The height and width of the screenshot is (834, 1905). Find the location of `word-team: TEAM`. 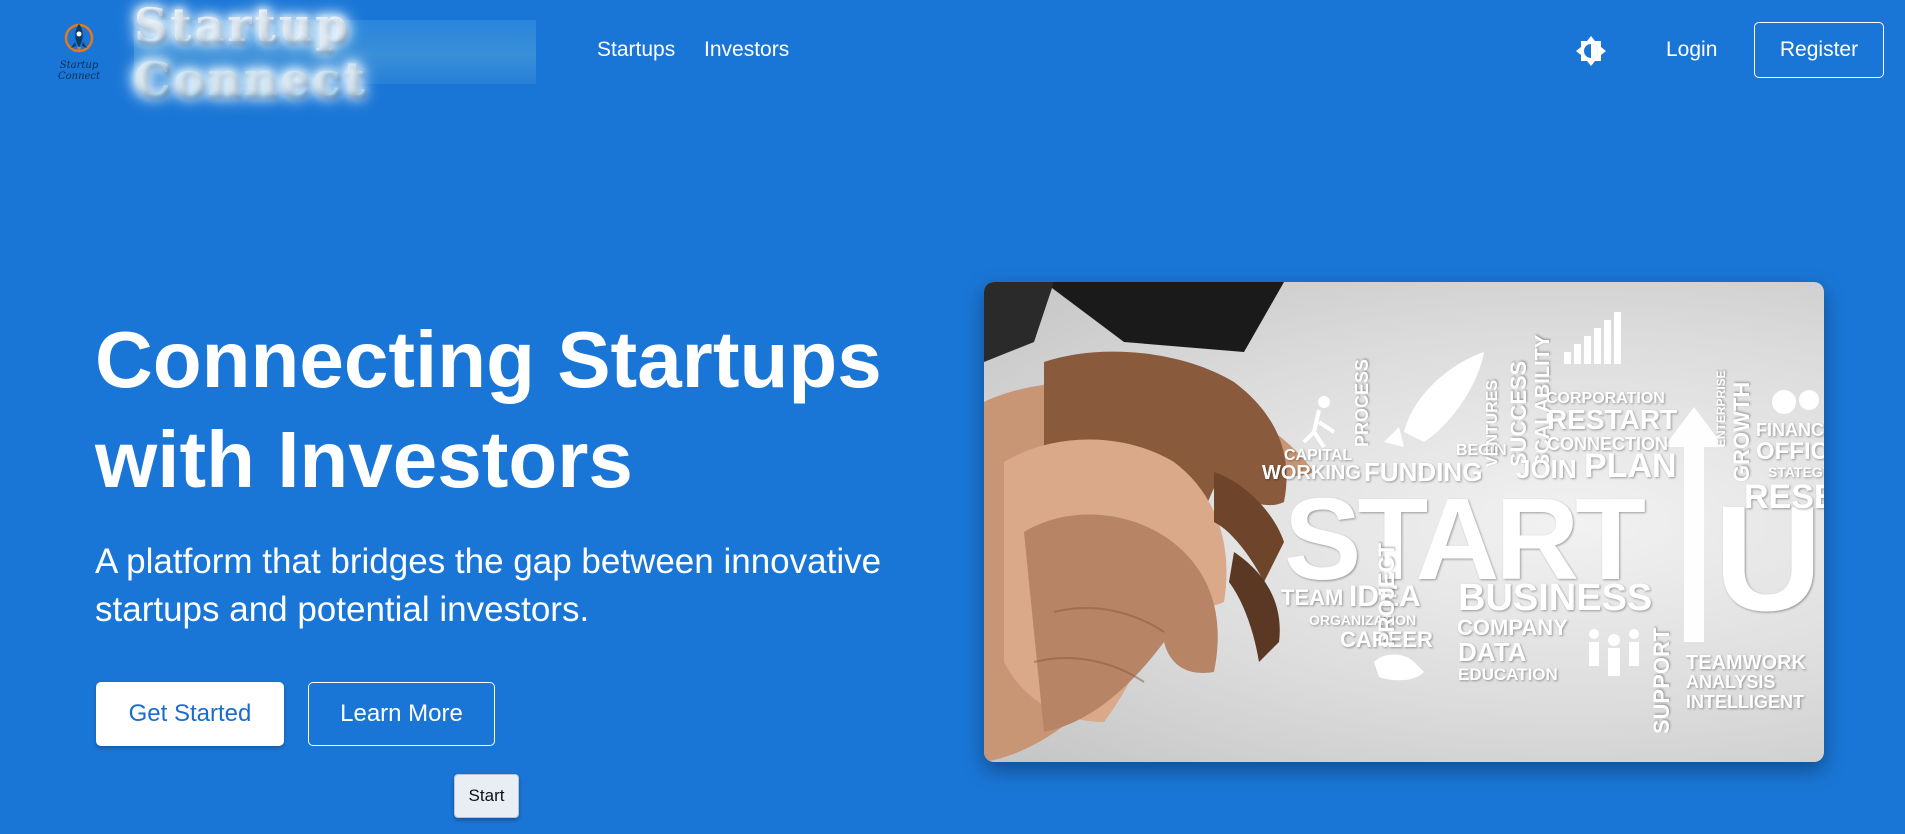

word-team: TEAM is located at coordinates (1312, 597).